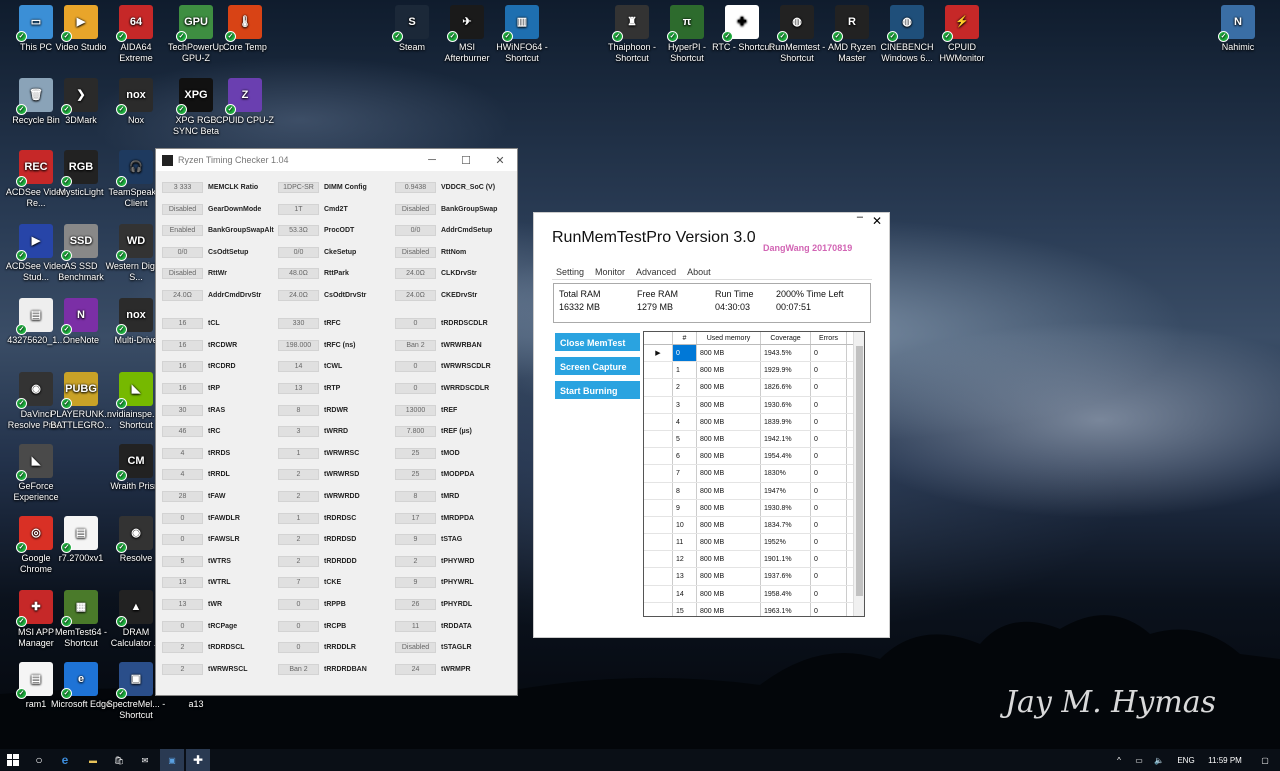  What do you see at coordinates (522, 34) in the screenshot?
I see `desktop-icon: ▥ ✓ HWiNFO64 - Shortcut` at bounding box center [522, 34].